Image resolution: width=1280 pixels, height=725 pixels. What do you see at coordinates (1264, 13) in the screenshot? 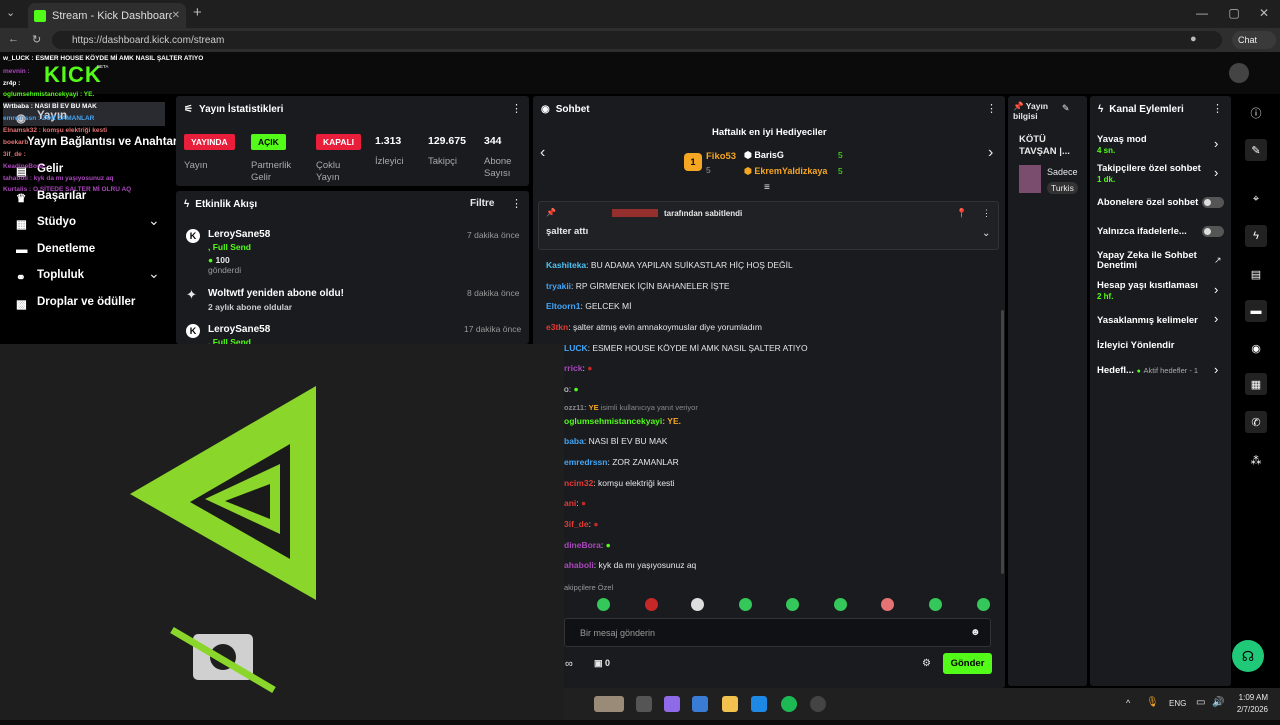
I see `close-window-icon: ✕` at bounding box center [1264, 13].